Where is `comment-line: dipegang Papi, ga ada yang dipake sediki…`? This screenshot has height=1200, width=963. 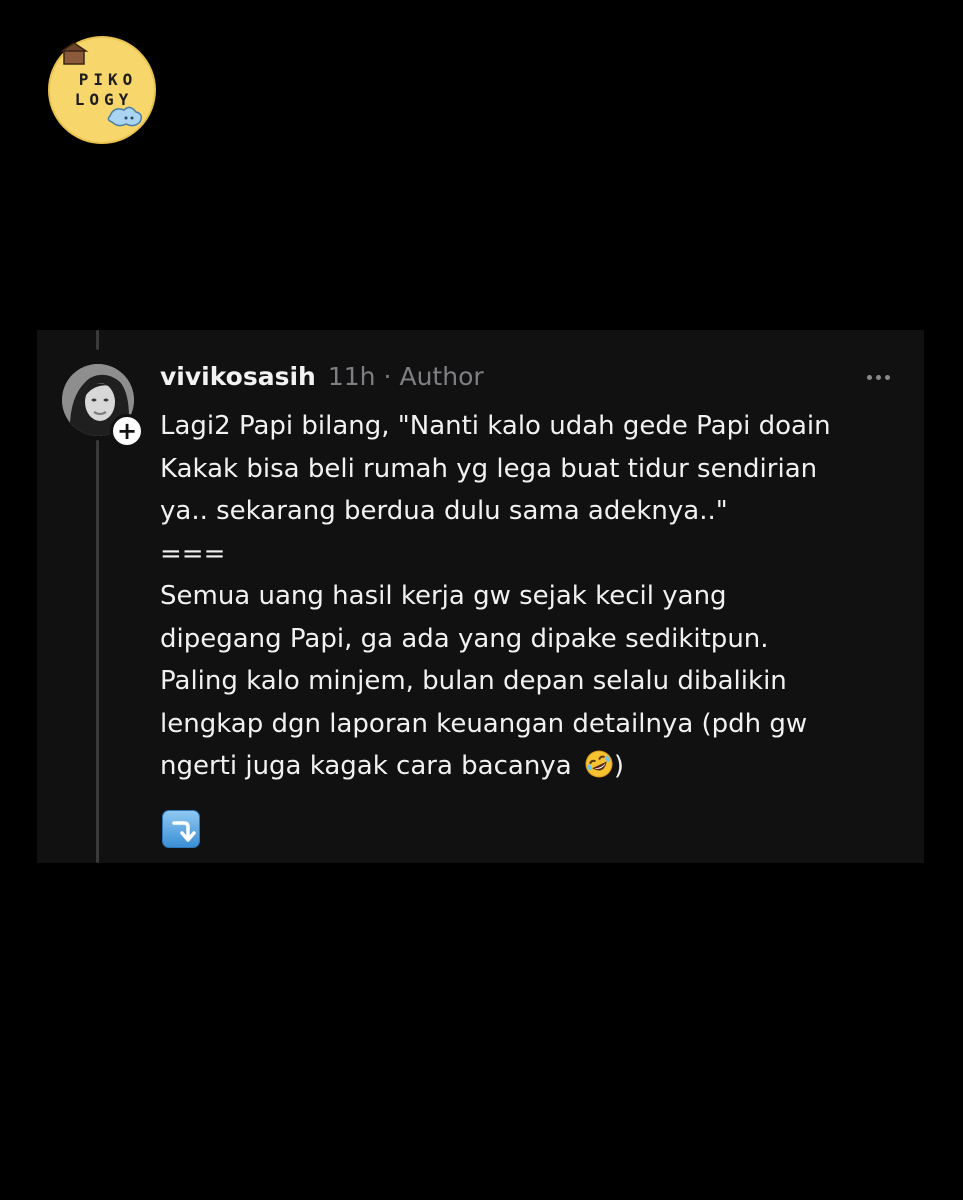 comment-line: dipegang Papi, ga ada yang dipake sediki… is located at coordinates (464, 638).